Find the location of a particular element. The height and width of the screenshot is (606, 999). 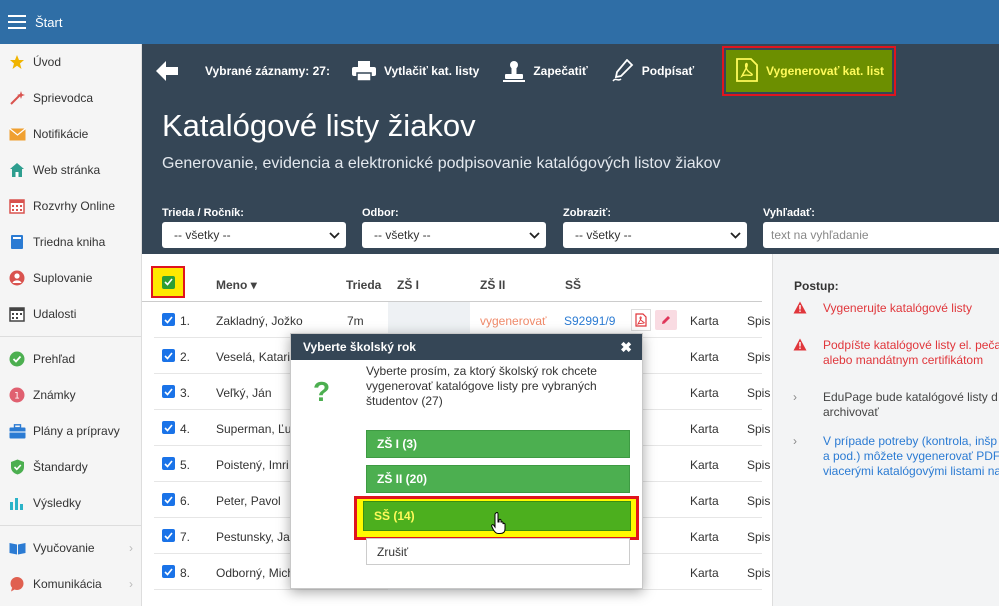

close-icon: ✖ is located at coordinates (626, 347).